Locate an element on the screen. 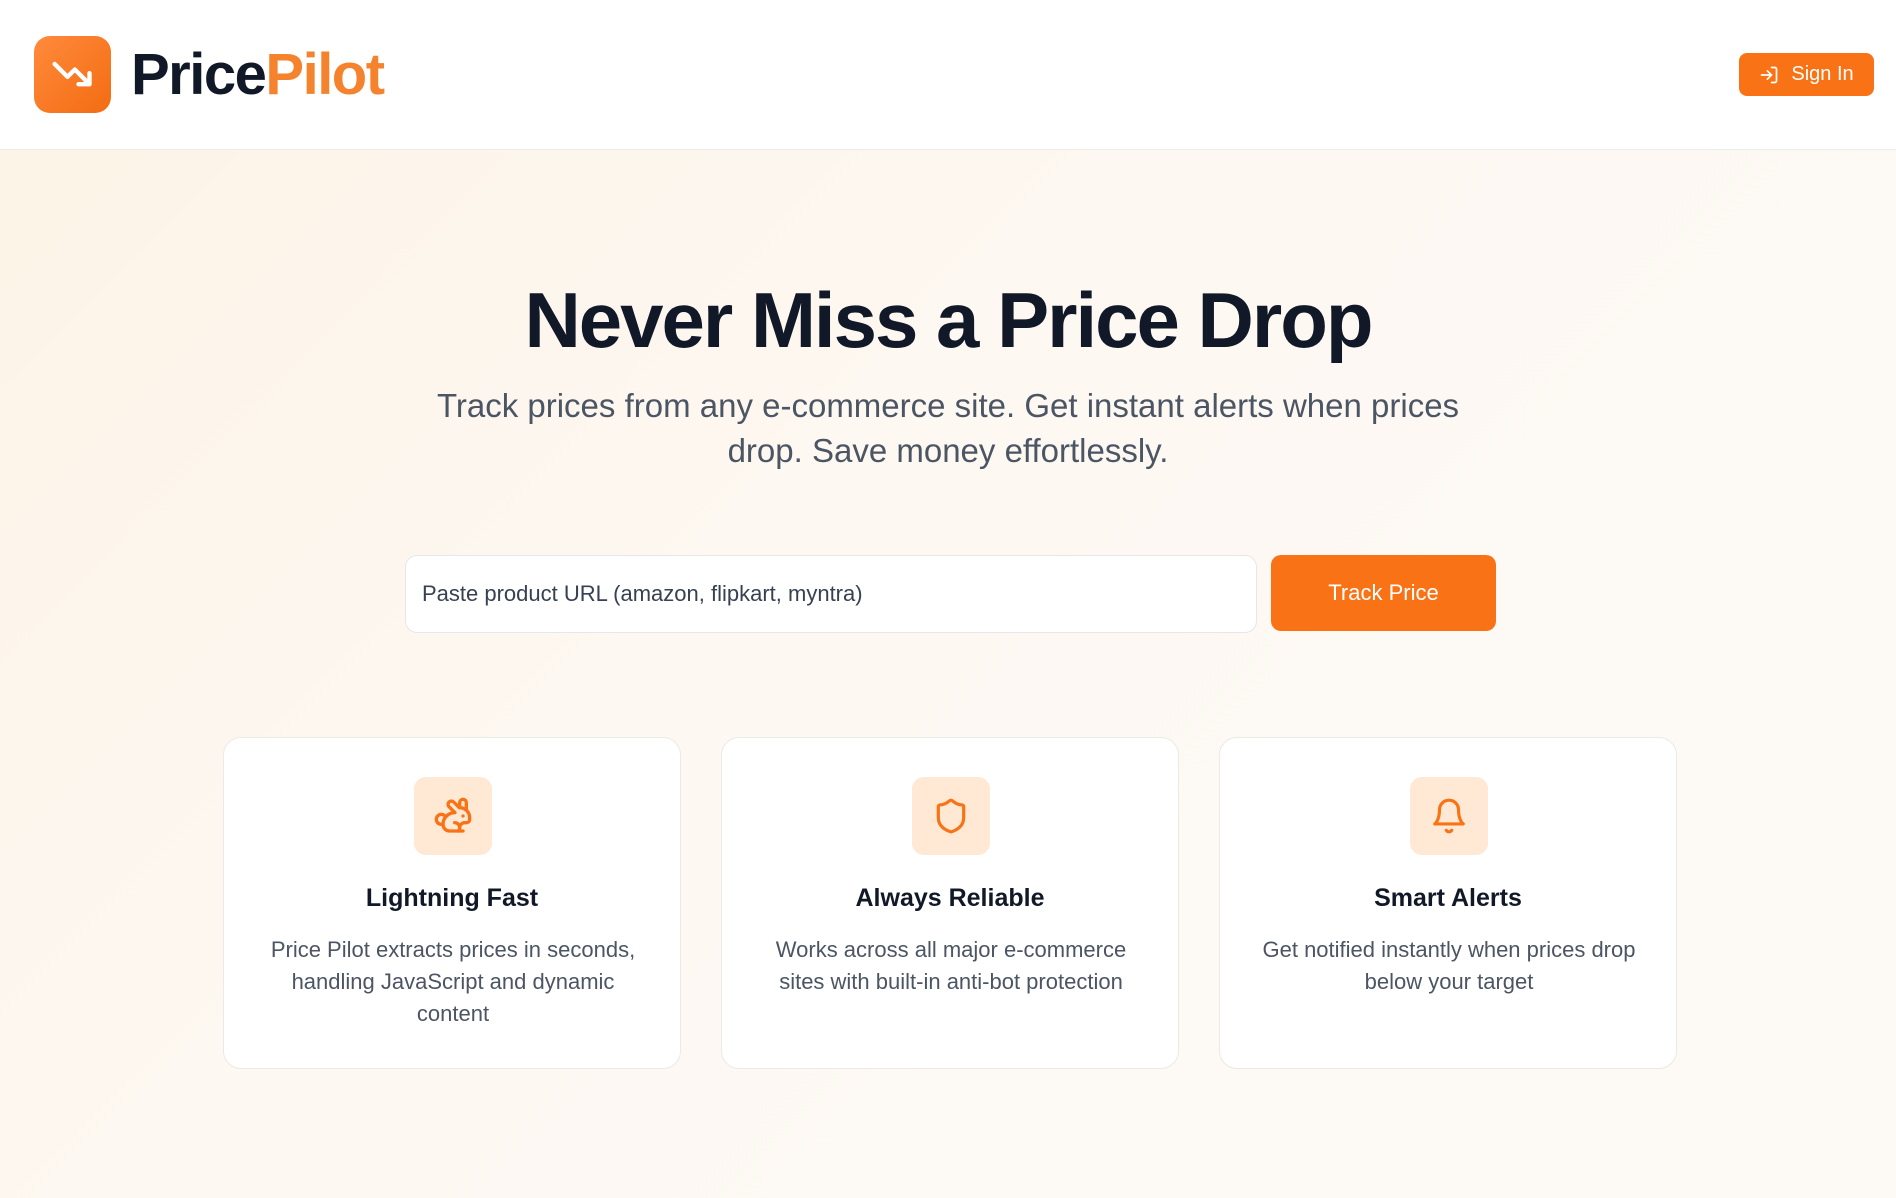 The width and height of the screenshot is (1896, 1198). bell-icon is located at coordinates (1449, 816).